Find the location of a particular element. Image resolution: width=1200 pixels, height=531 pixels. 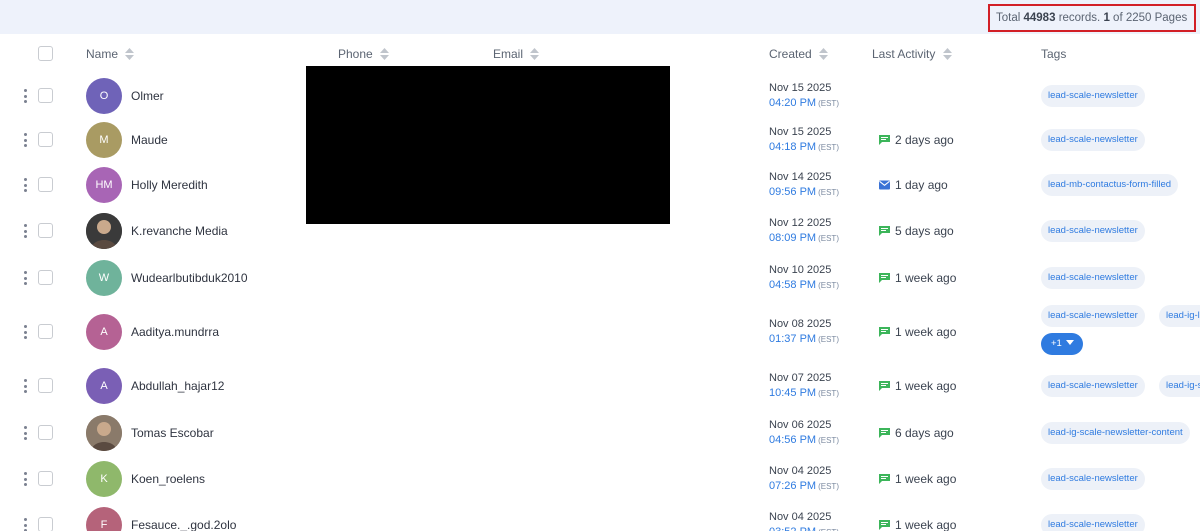

column-header-name: Name is located at coordinates (110, 54).